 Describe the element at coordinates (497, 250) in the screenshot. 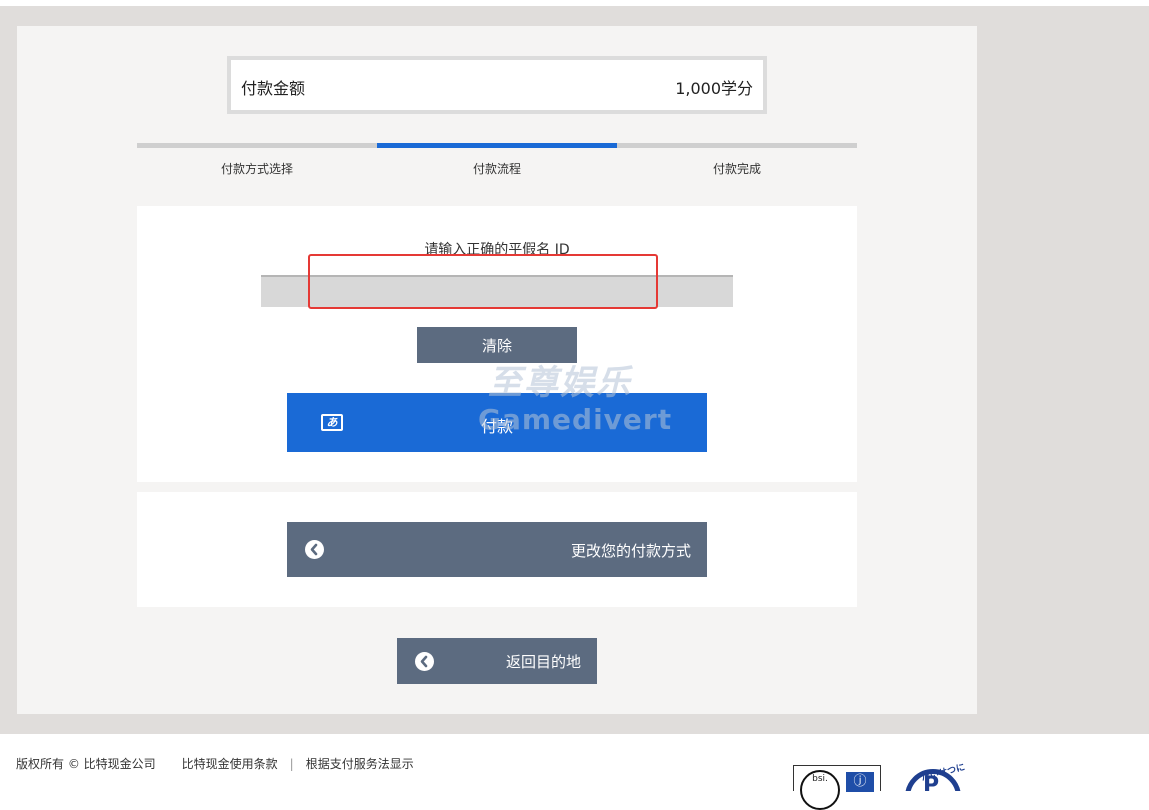

I see `id-prompt: 请输入正确的平假名 ID` at that location.